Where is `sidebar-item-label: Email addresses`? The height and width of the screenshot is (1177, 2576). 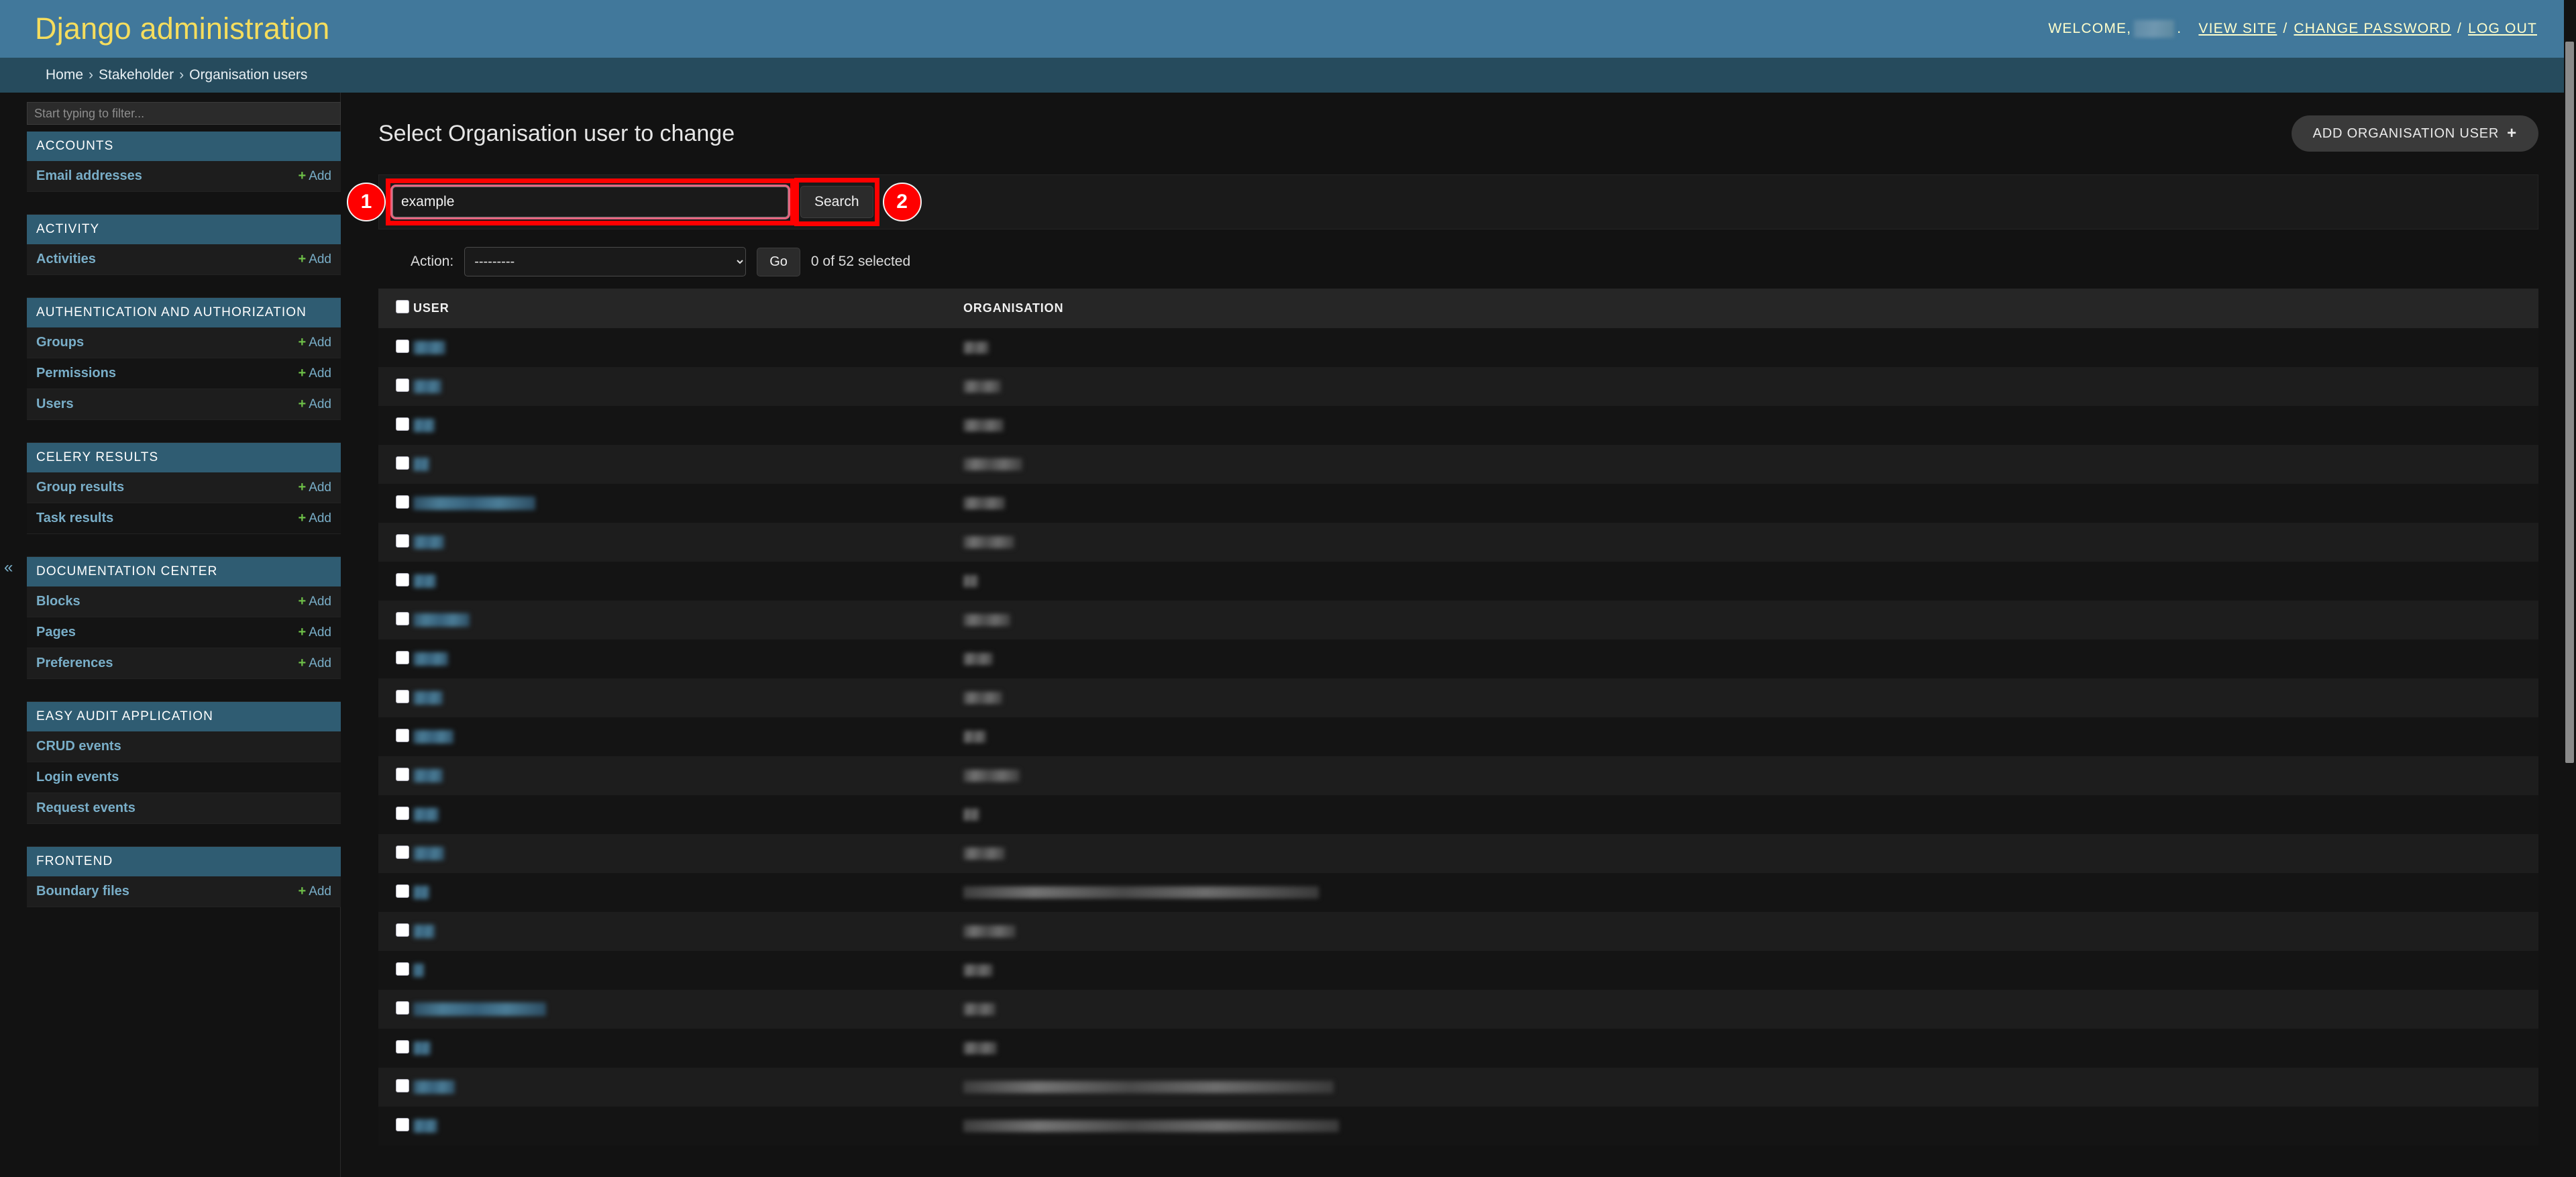
sidebar-item-label: Email addresses is located at coordinates (89, 176).